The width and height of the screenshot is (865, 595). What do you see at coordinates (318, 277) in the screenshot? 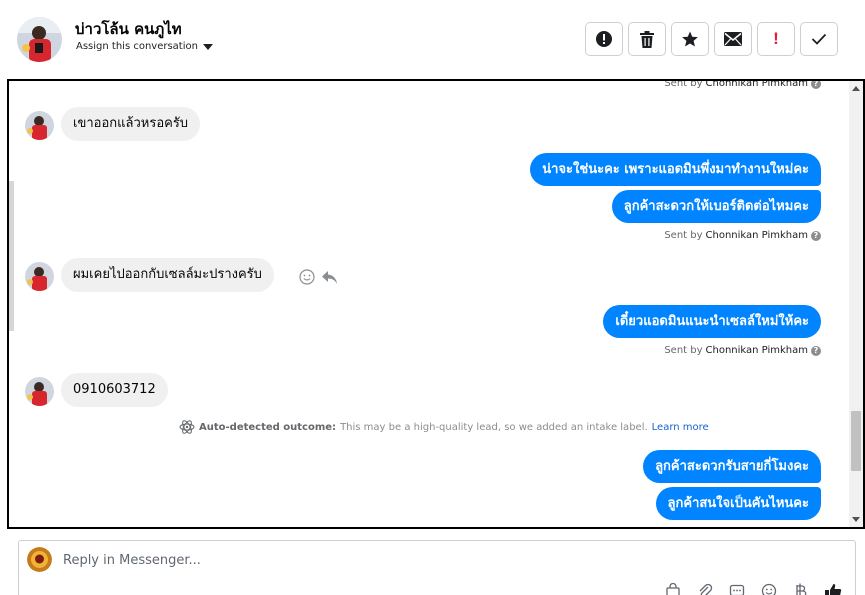
I see `message-actions` at bounding box center [318, 277].